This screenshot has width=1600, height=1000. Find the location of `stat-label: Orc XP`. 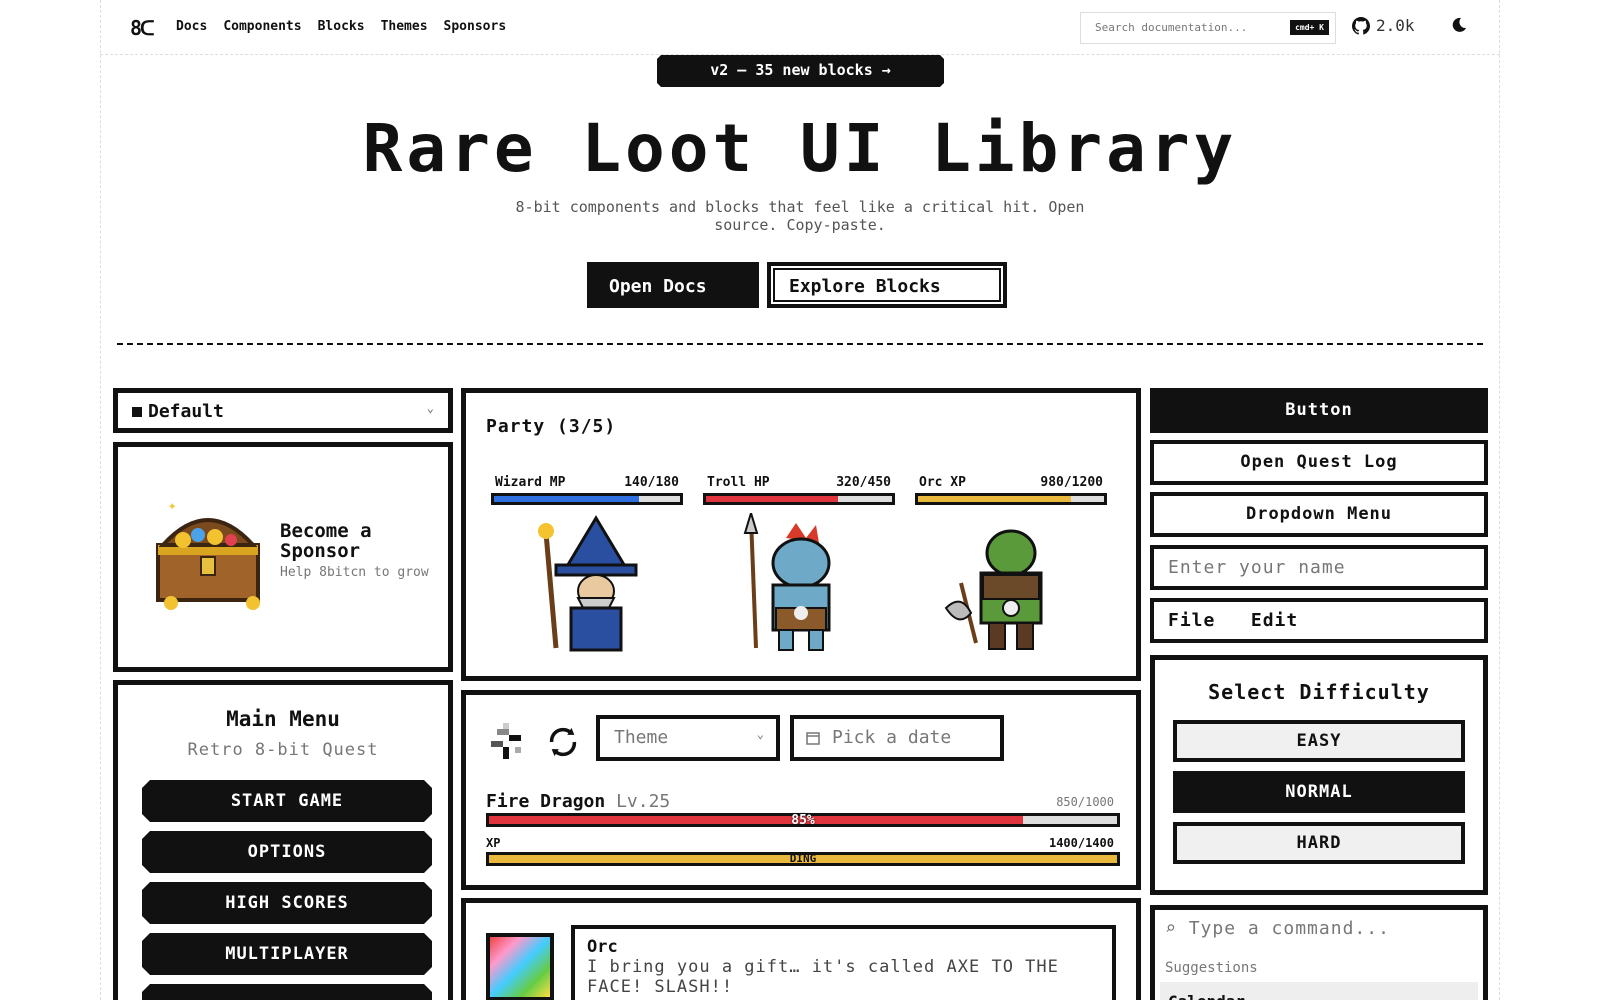

stat-label: Orc XP is located at coordinates (942, 482).